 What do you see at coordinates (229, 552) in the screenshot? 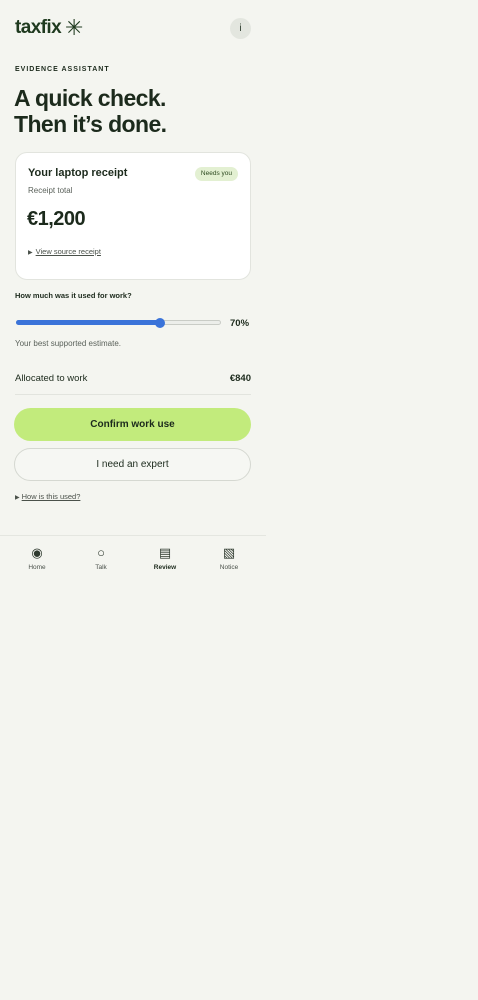
I see `notice-icon: ▧` at bounding box center [229, 552].